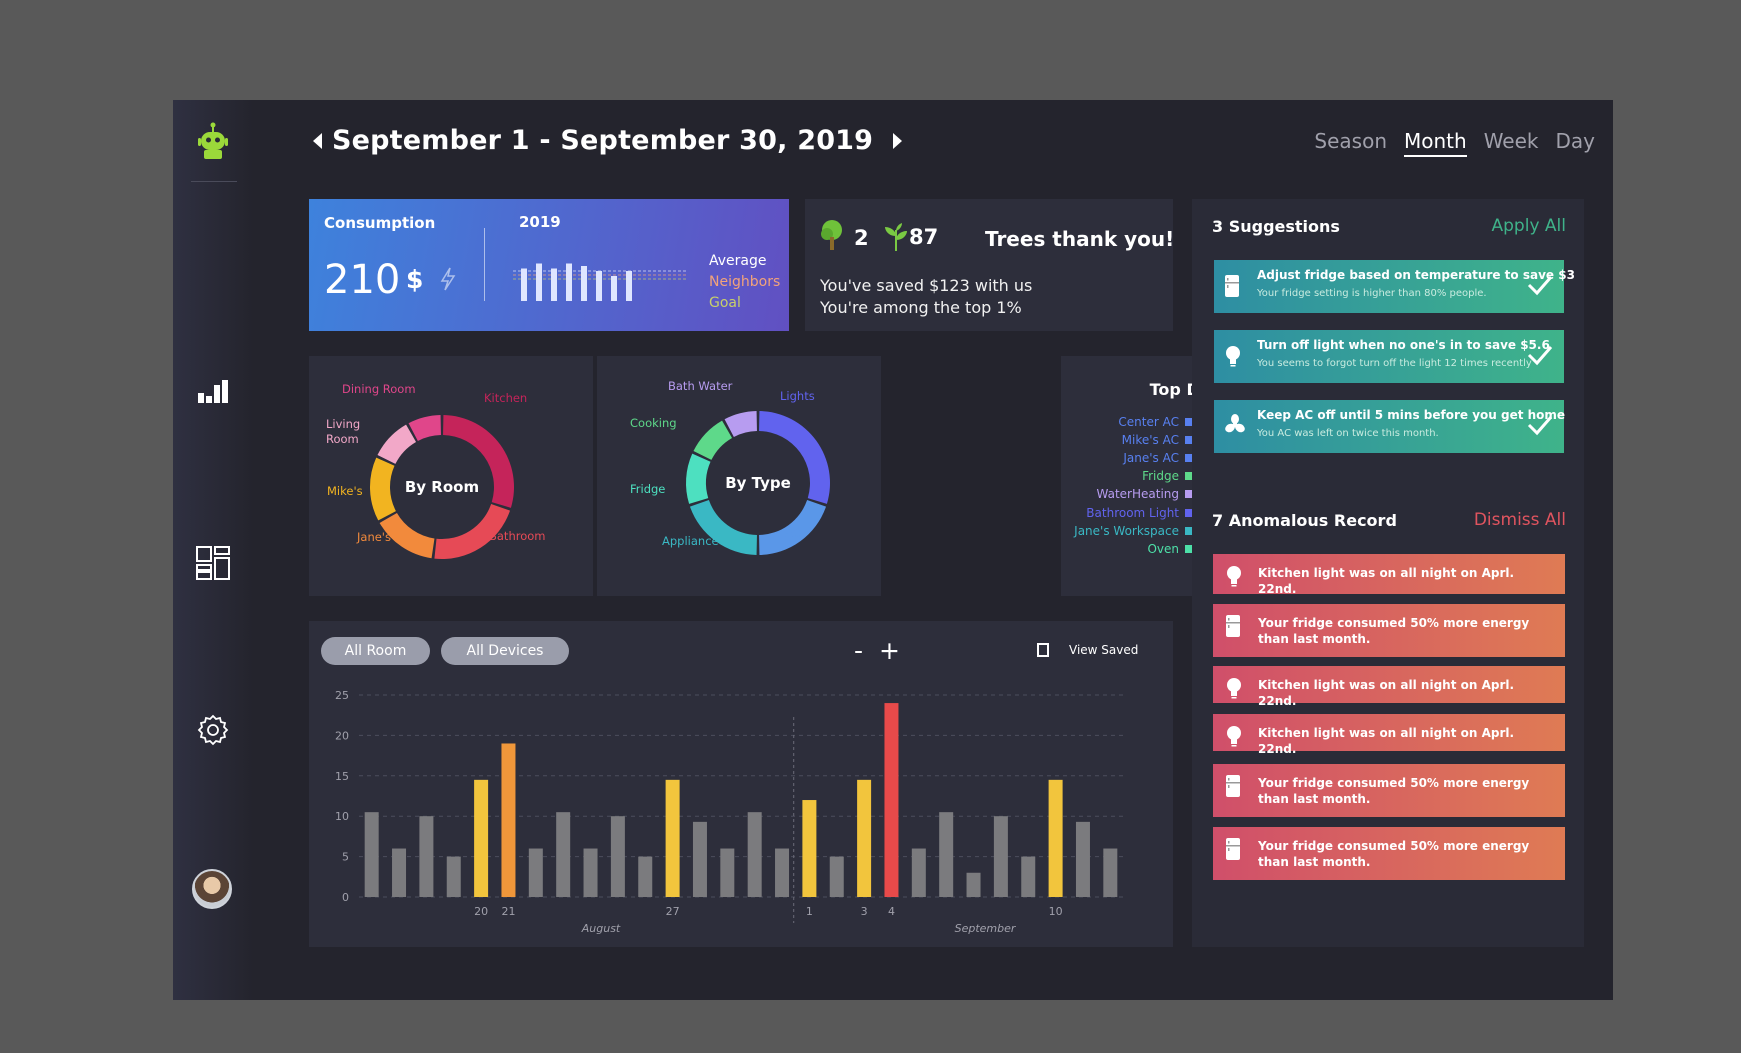 This screenshot has height=1053, width=1741. I want to click on trees-count: 2, so click(861, 238).